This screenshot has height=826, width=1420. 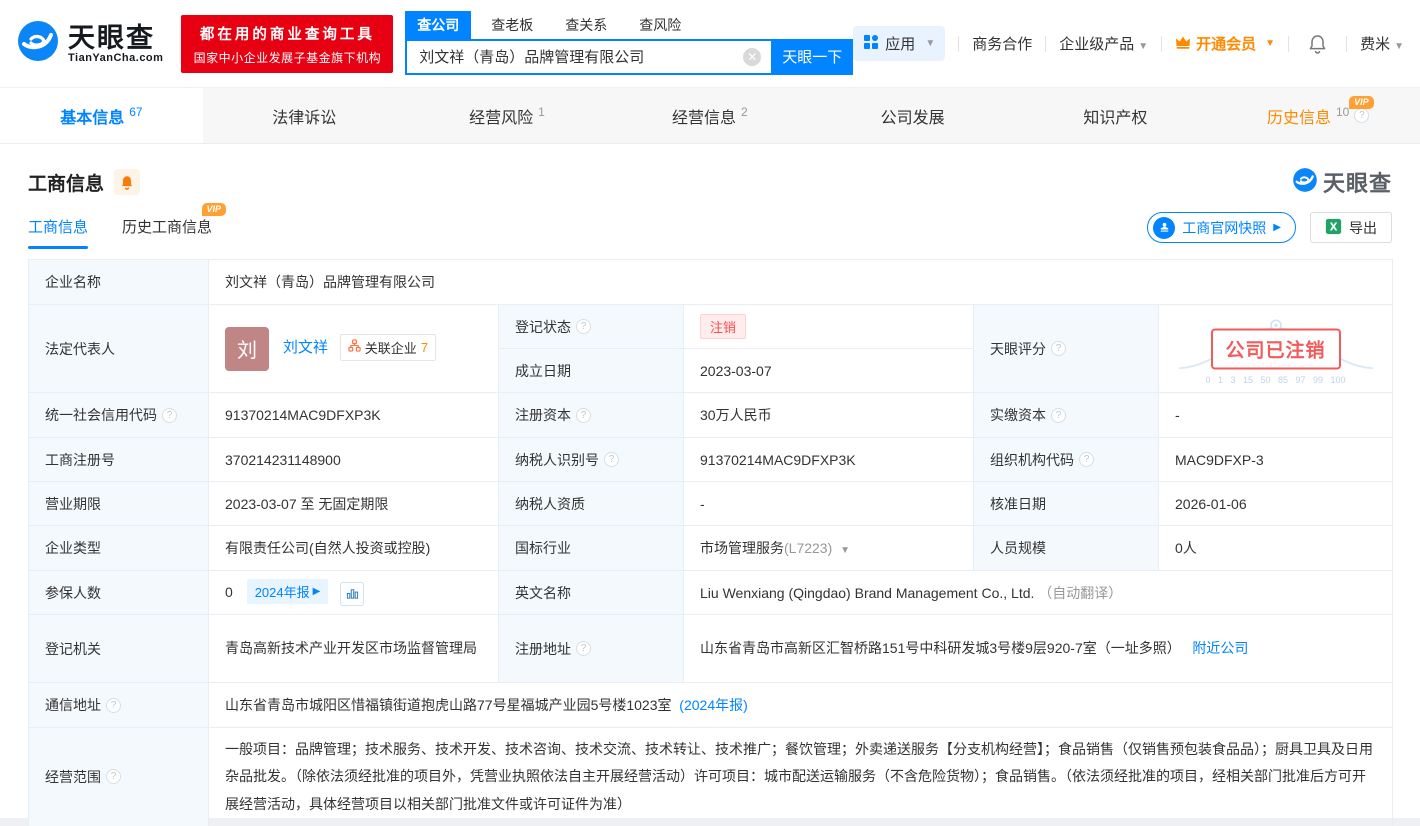 I want to click on field-label-taxpayer-id: 纳税人识别号?, so click(x=591, y=459).